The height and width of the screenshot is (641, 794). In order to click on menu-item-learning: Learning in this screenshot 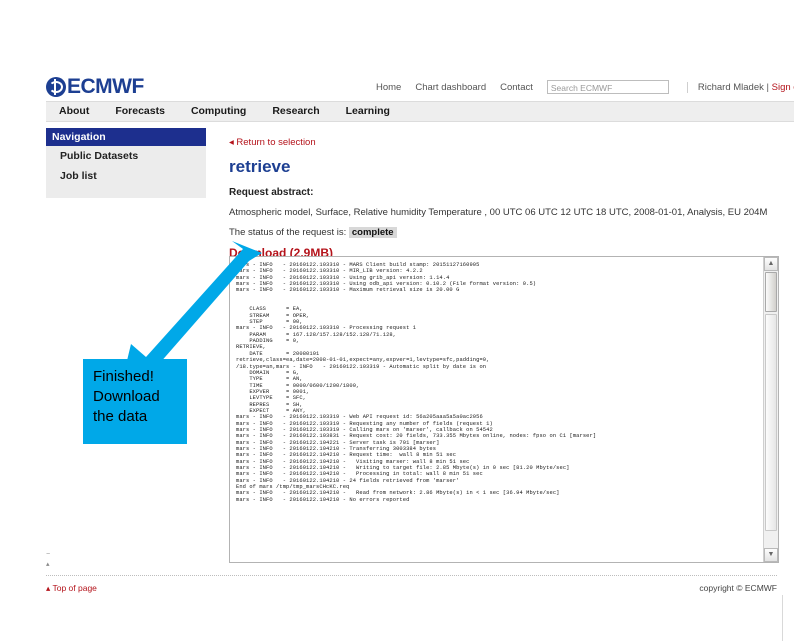, I will do `click(368, 111)`.